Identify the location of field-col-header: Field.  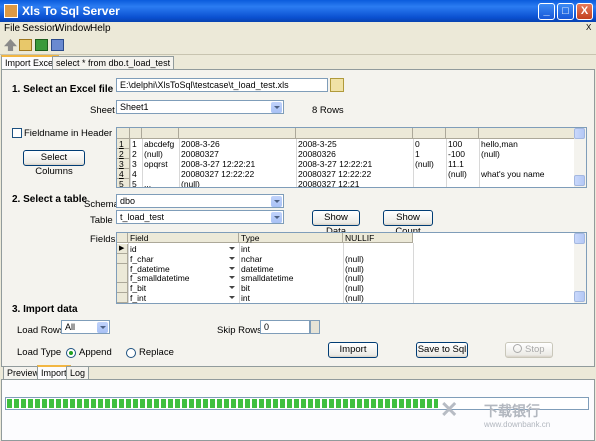
(183, 238).